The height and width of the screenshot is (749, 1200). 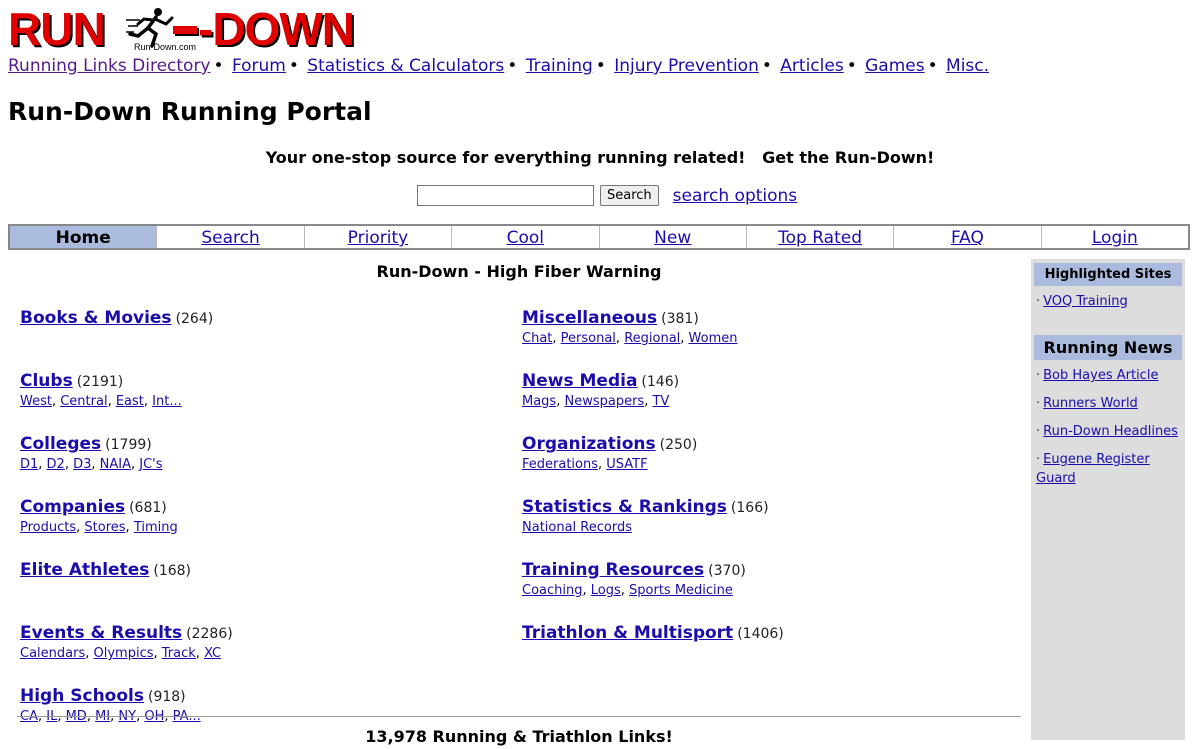 I want to click on subcategory-link-timing: Timing, so click(x=156, y=527).